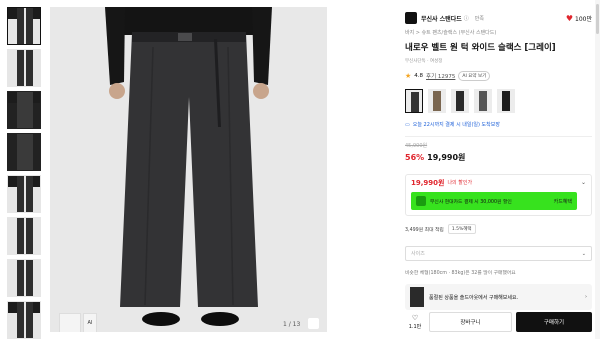 This screenshot has height=339, width=600. Describe the element at coordinates (597, 19) in the screenshot. I see `scroll-thumb` at that location.